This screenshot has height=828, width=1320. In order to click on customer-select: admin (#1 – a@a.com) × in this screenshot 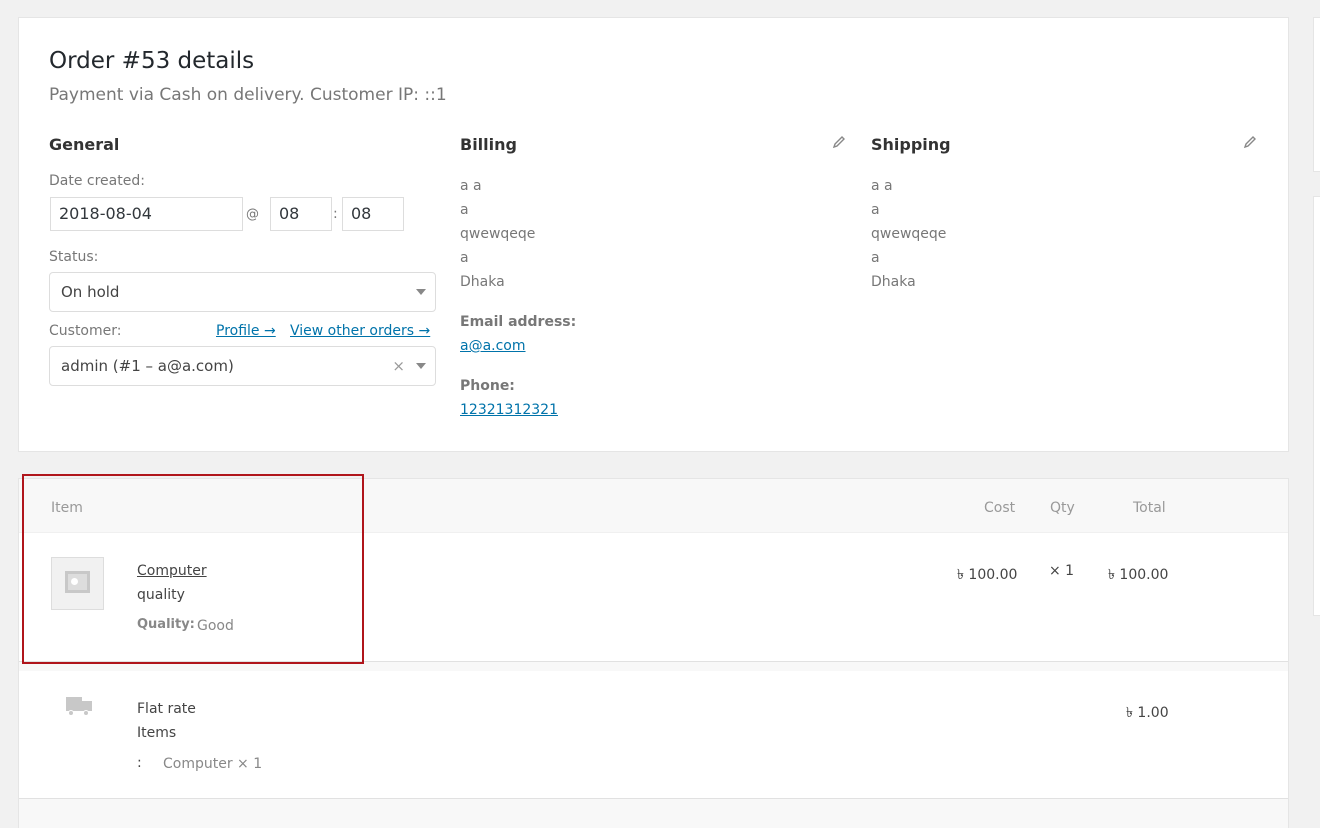, I will do `click(242, 366)`.